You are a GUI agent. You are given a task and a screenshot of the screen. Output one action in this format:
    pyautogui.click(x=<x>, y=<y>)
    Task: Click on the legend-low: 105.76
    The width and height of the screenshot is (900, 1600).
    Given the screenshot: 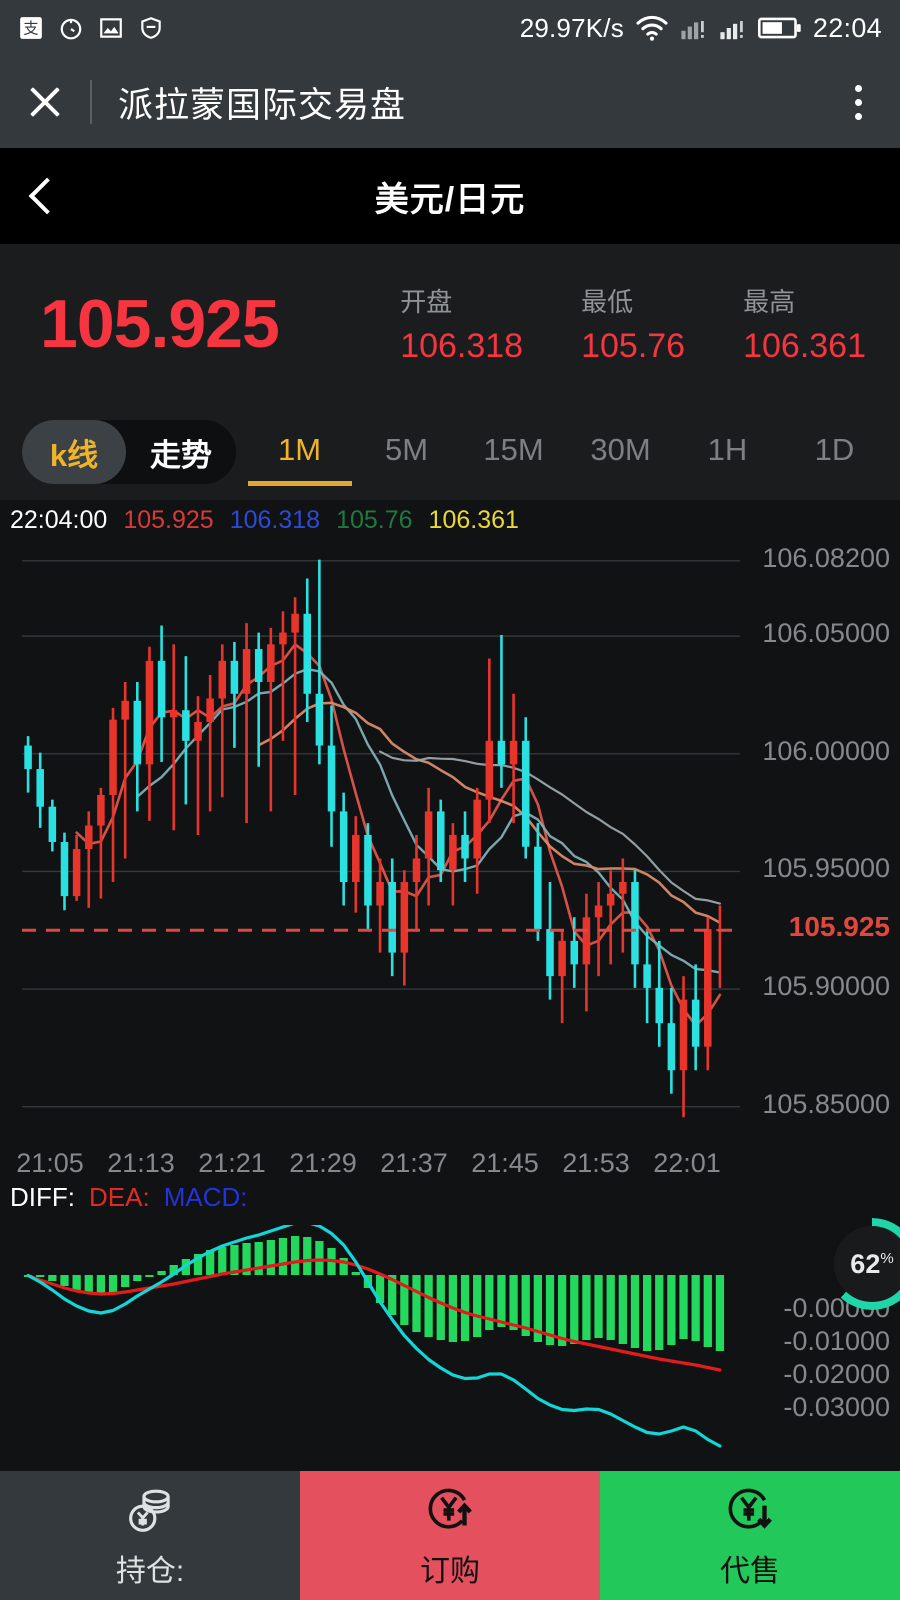 What is the action you would take?
    pyautogui.click(x=374, y=520)
    